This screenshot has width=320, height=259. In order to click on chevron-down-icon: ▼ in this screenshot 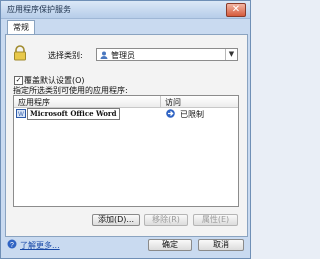, I will do `click(231, 54)`.